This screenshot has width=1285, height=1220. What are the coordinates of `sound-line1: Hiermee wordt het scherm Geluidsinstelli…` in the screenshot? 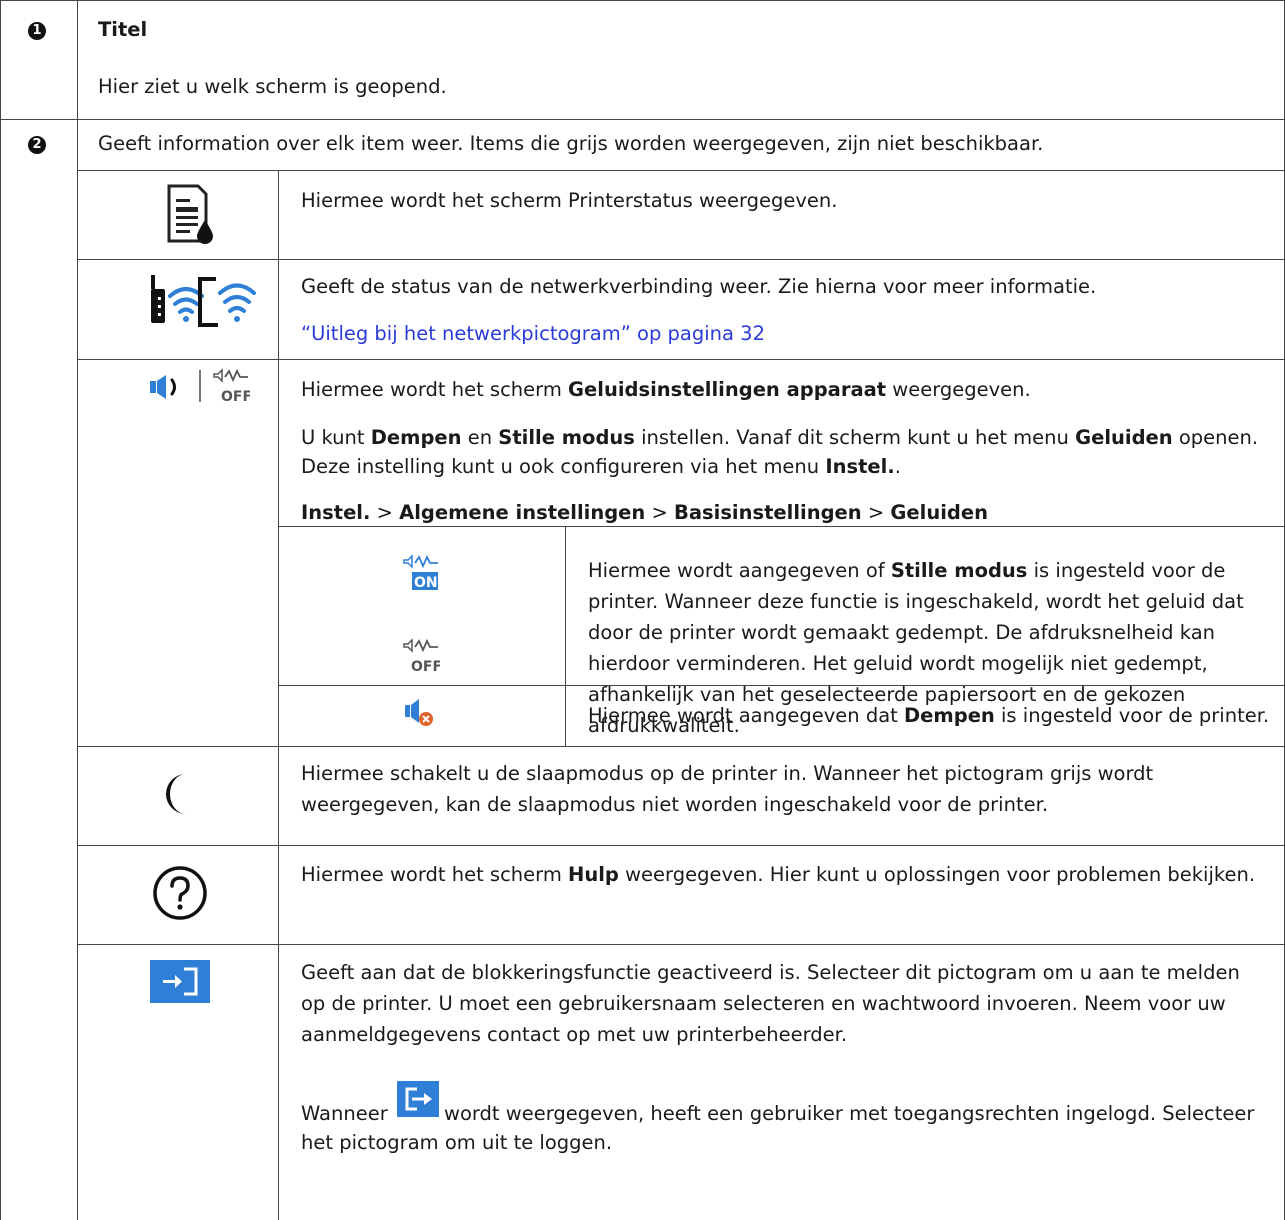 It's located at (666, 389).